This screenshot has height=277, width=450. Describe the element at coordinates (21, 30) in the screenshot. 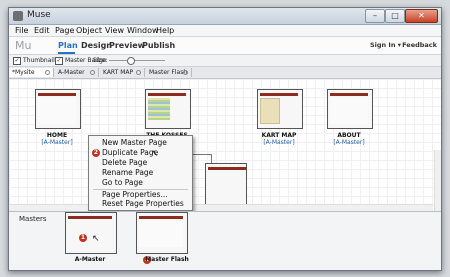

I see `menu-file: File` at that location.